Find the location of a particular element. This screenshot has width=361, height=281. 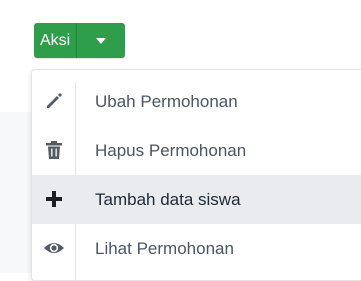

caret-down-icon is located at coordinates (101, 41).